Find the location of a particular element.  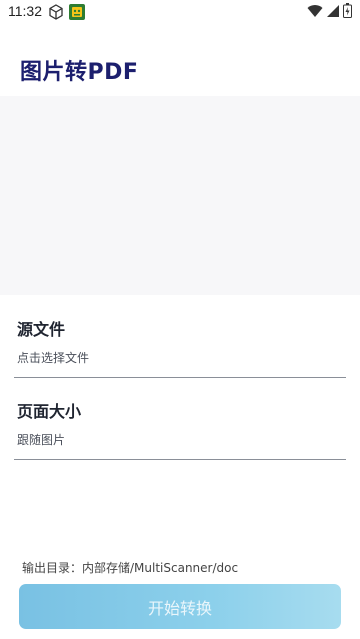

signal-icon is located at coordinates (333, 12).